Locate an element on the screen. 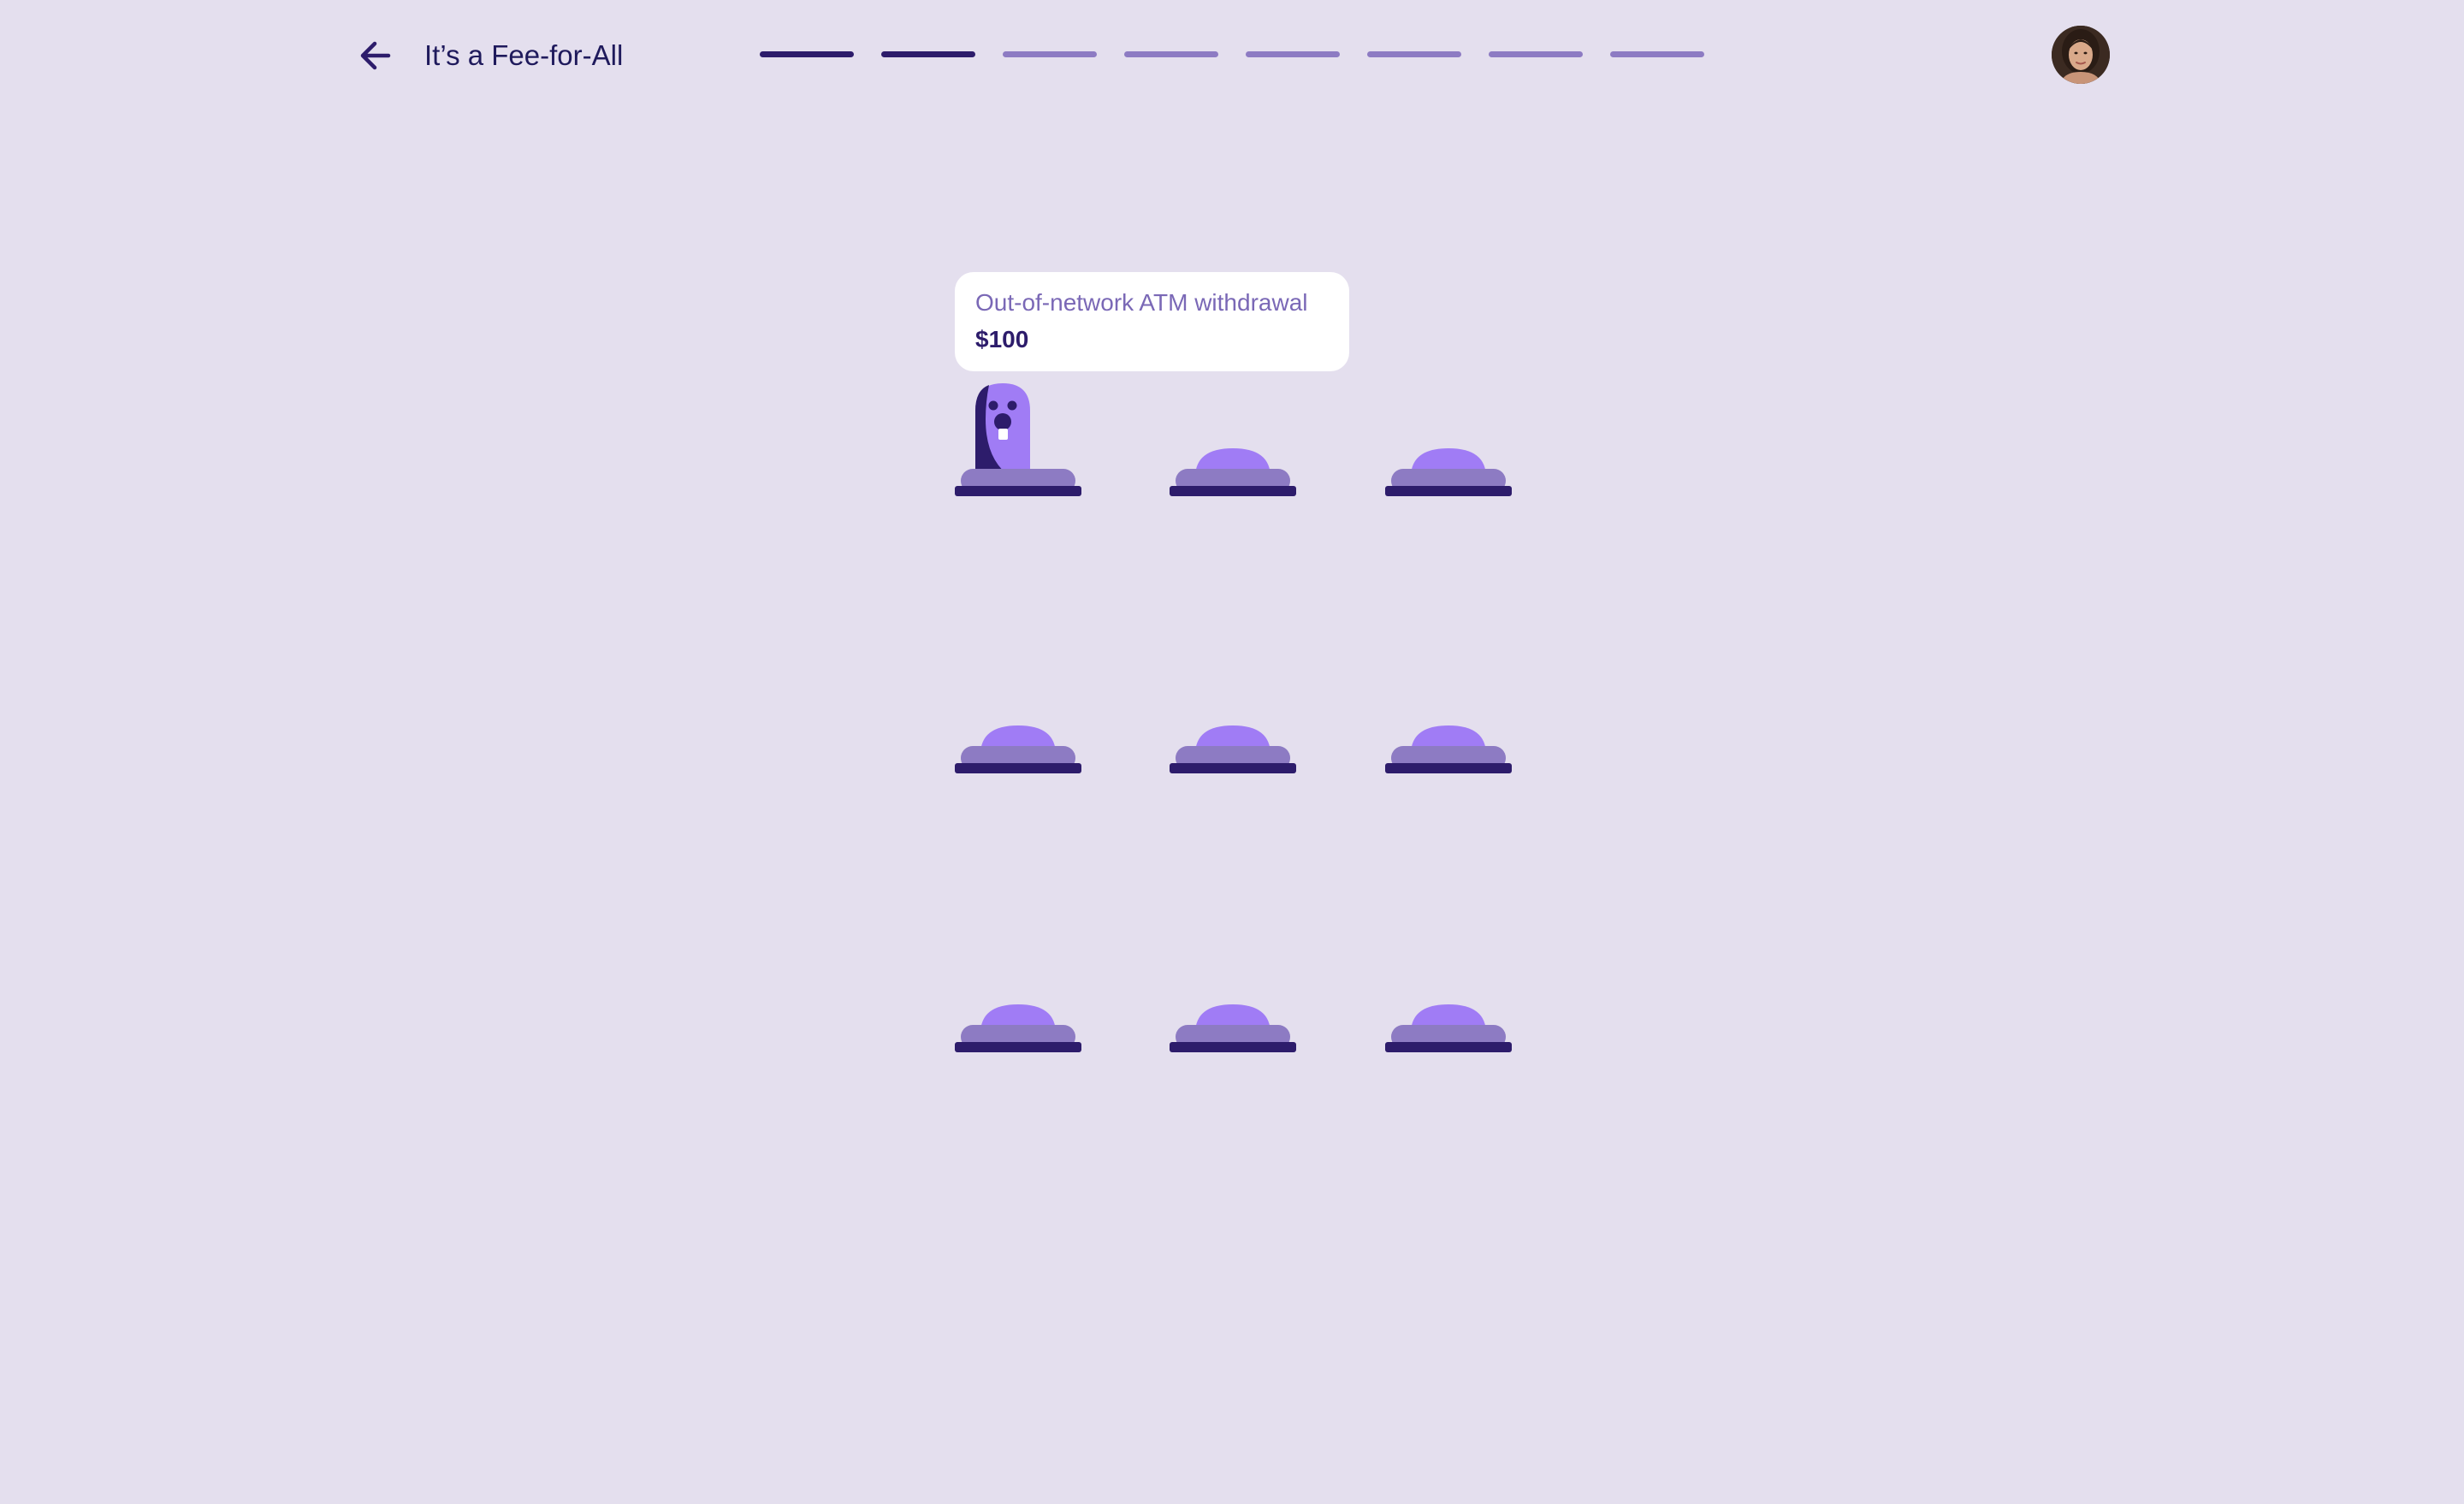 Image resolution: width=2464 pixels, height=1504 pixels. fee-popup-label: Out-of-network ATM withdrawal is located at coordinates (1141, 302).